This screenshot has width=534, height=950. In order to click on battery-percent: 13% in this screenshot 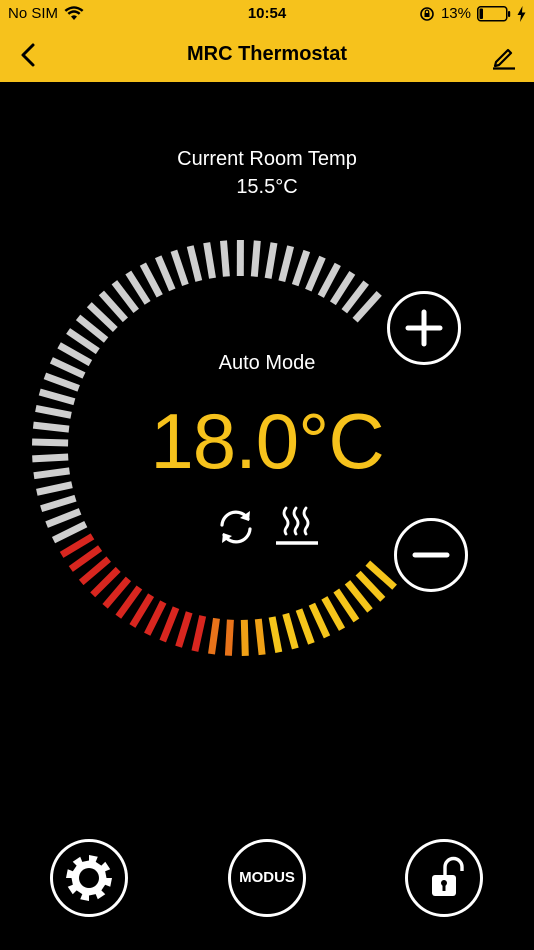, I will do `click(455, 13)`.